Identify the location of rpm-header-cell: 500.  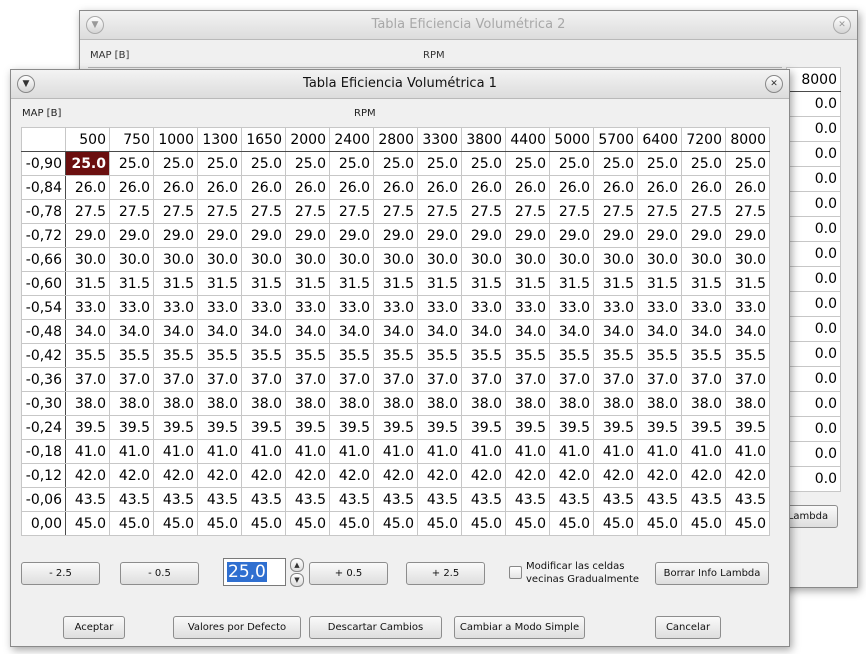
(87, 139).